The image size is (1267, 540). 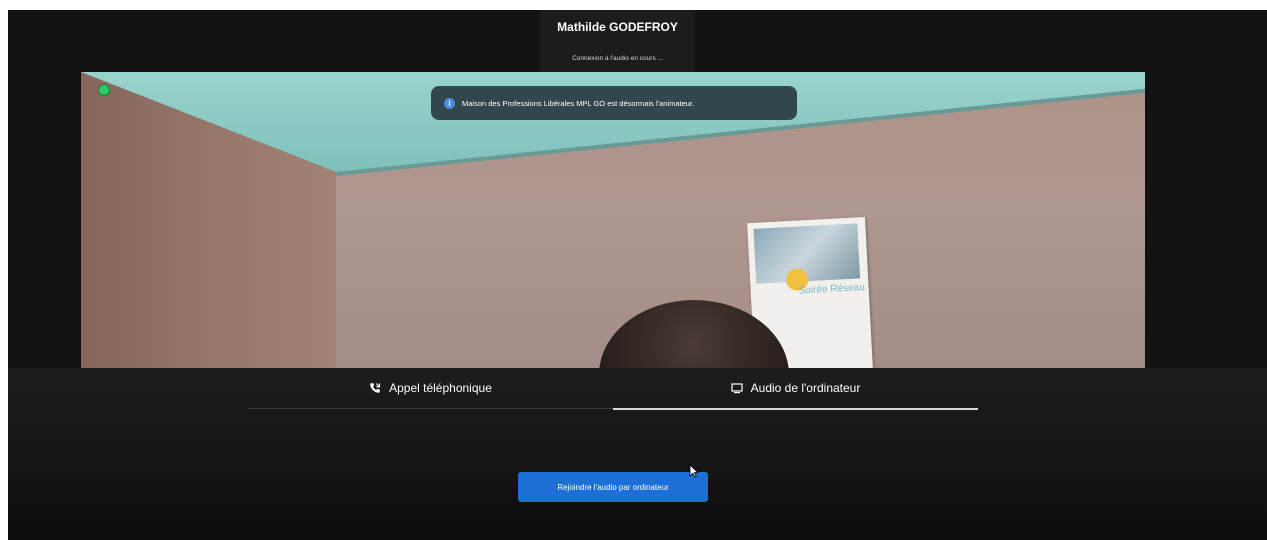 I want to click on monitor-icon, so click(x=737, y=388).